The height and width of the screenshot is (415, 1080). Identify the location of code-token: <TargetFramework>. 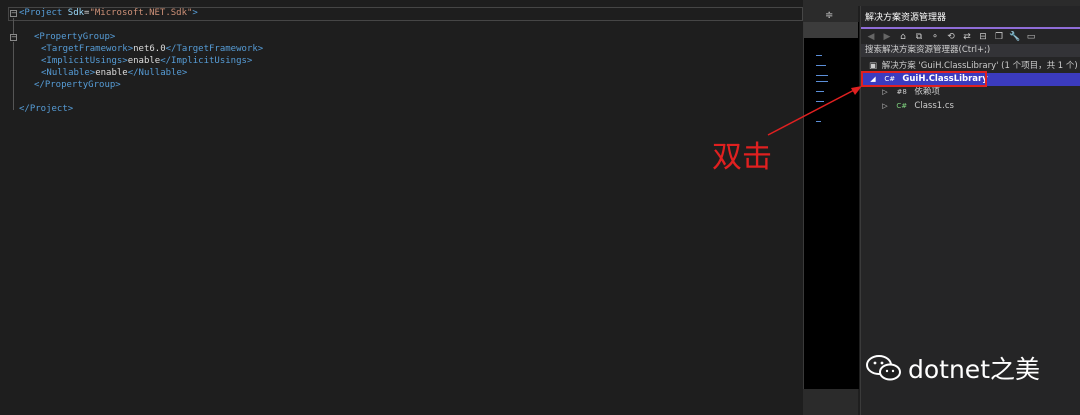
(87, 49).